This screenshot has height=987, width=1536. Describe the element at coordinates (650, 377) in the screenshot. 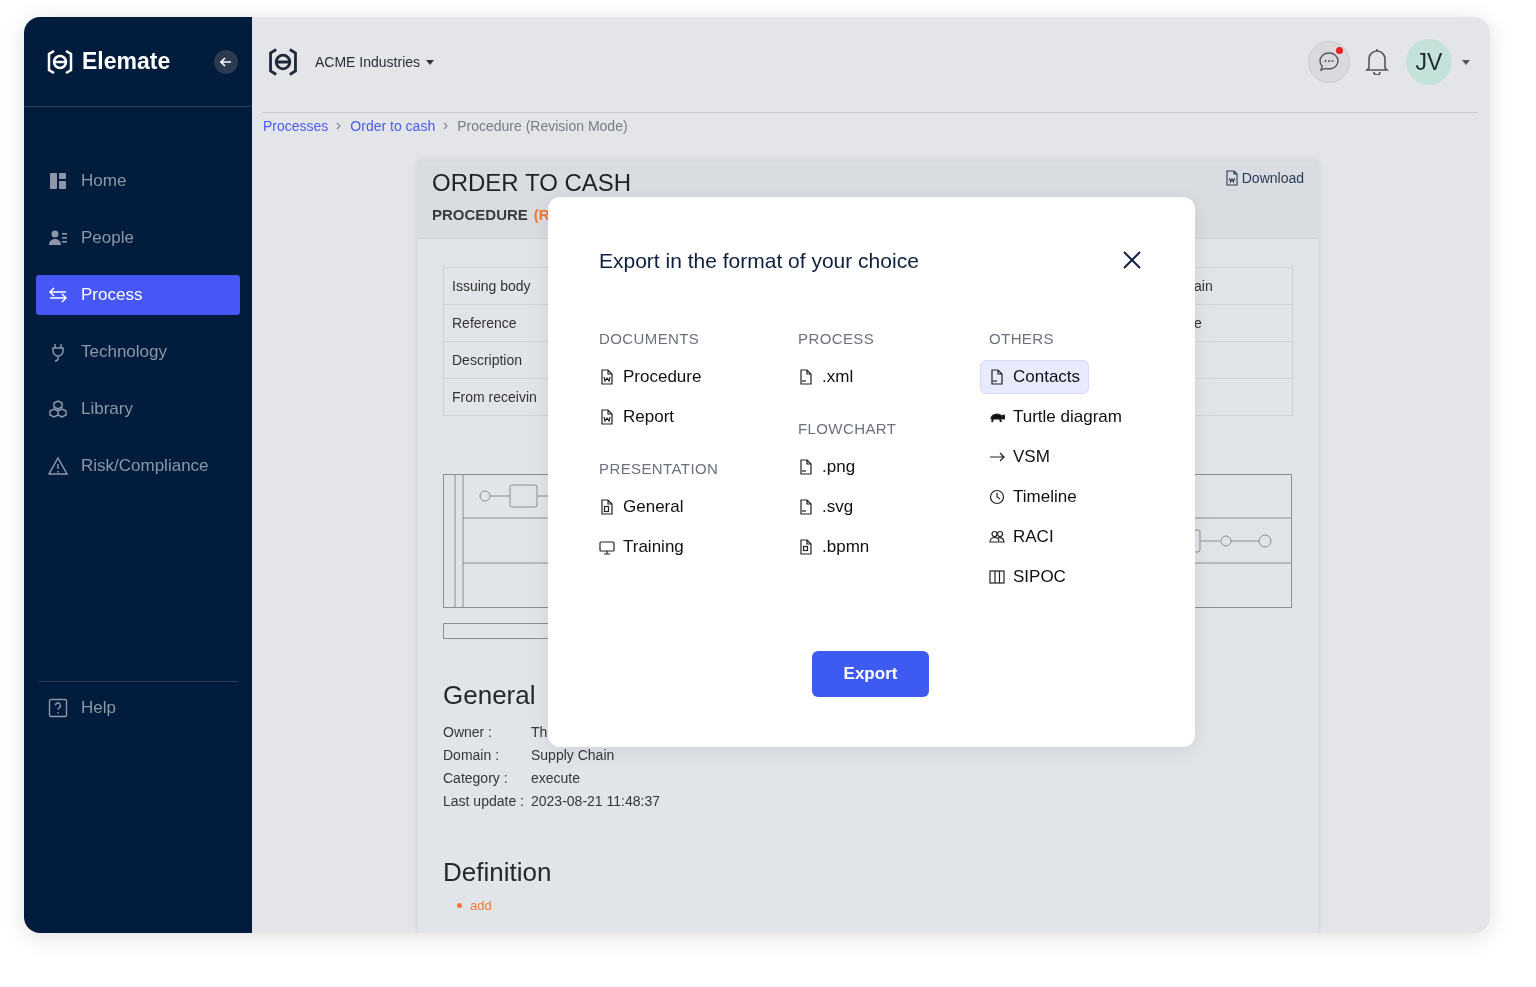

I see `format-option: Procedure` at that location.